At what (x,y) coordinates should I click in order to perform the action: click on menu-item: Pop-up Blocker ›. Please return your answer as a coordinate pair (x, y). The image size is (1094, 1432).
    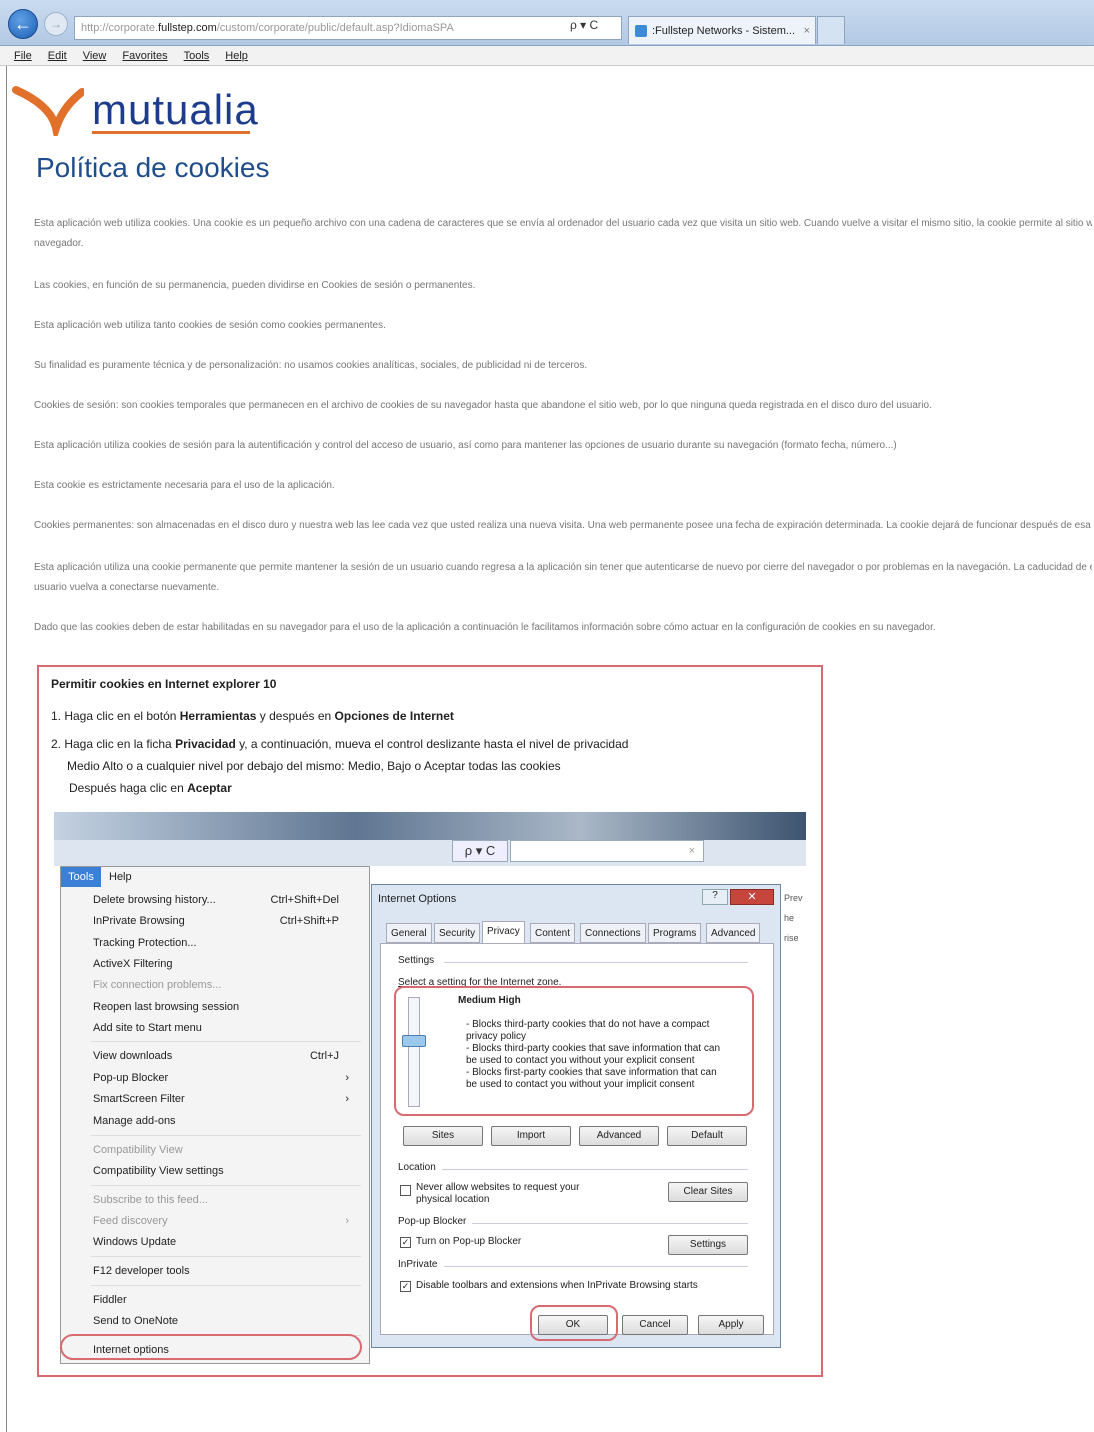
    Looking at the image, I should click on (221, 1078).